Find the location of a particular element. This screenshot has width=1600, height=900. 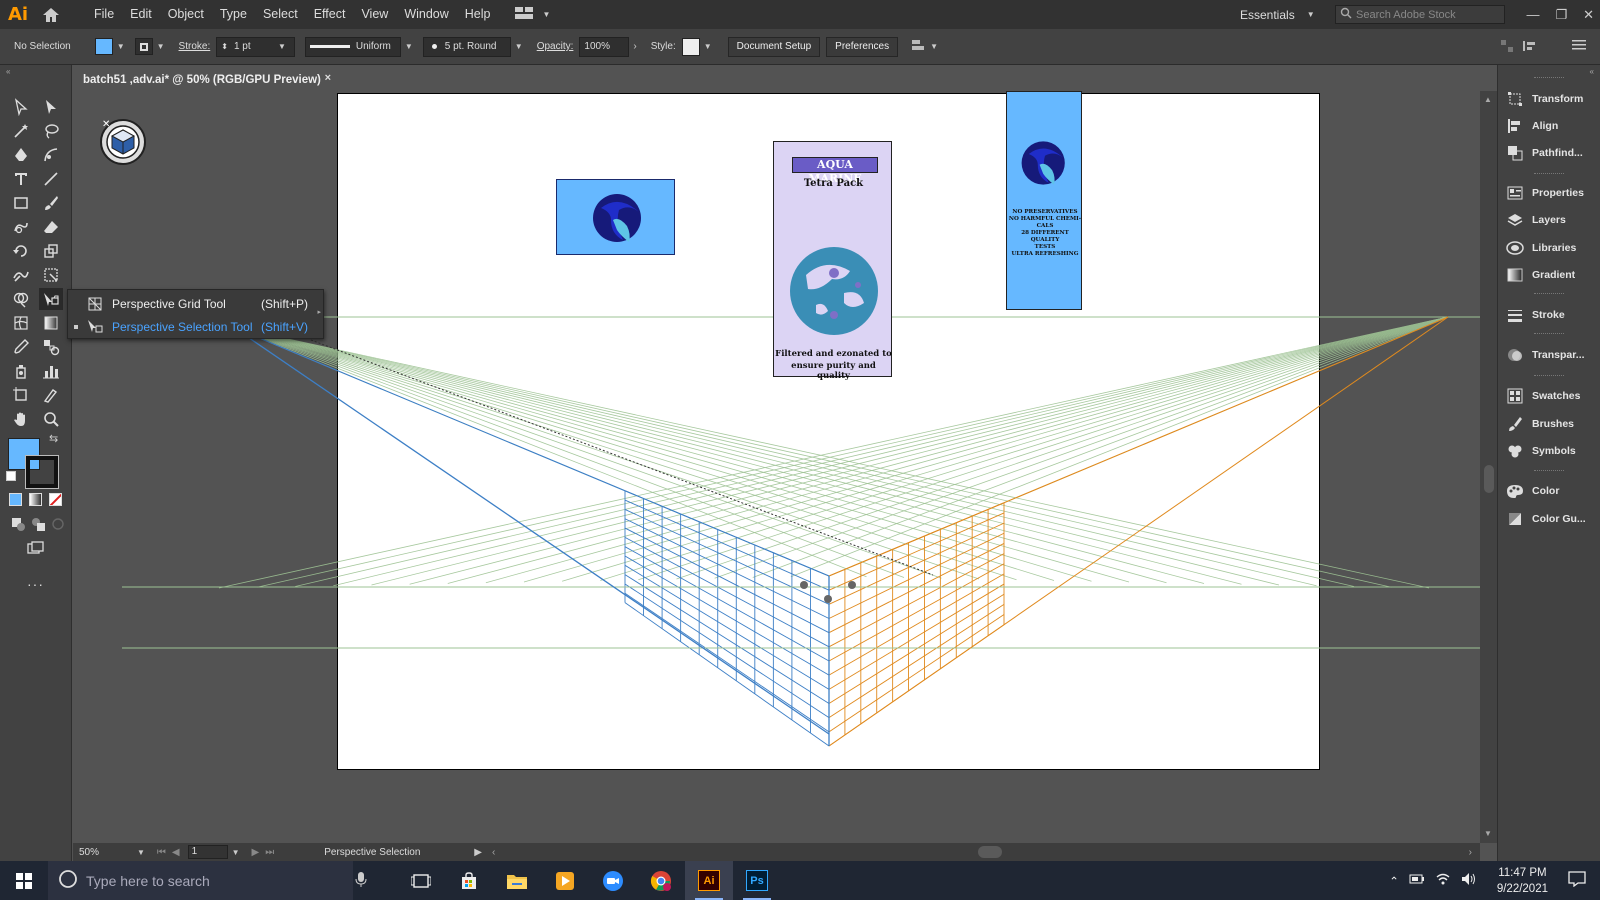

panel-brushes: Brushes is located at coordinates (1549, 424).